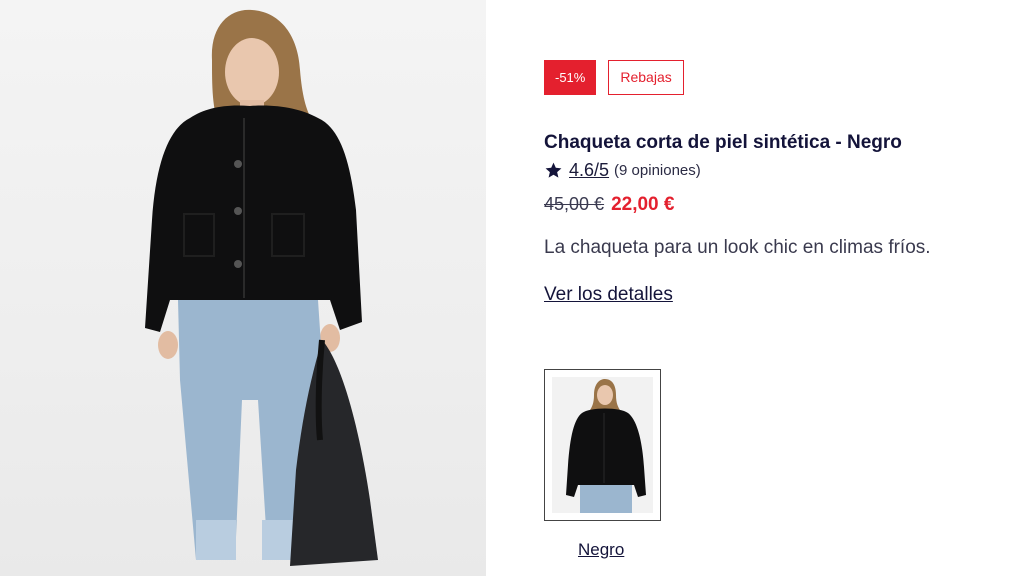 The image size is (1024, 576). What do you see at coordinates (657, 170) in the screenshot?
I see `rating-count: (9 opiniones)` at bounding box center [657, 170].